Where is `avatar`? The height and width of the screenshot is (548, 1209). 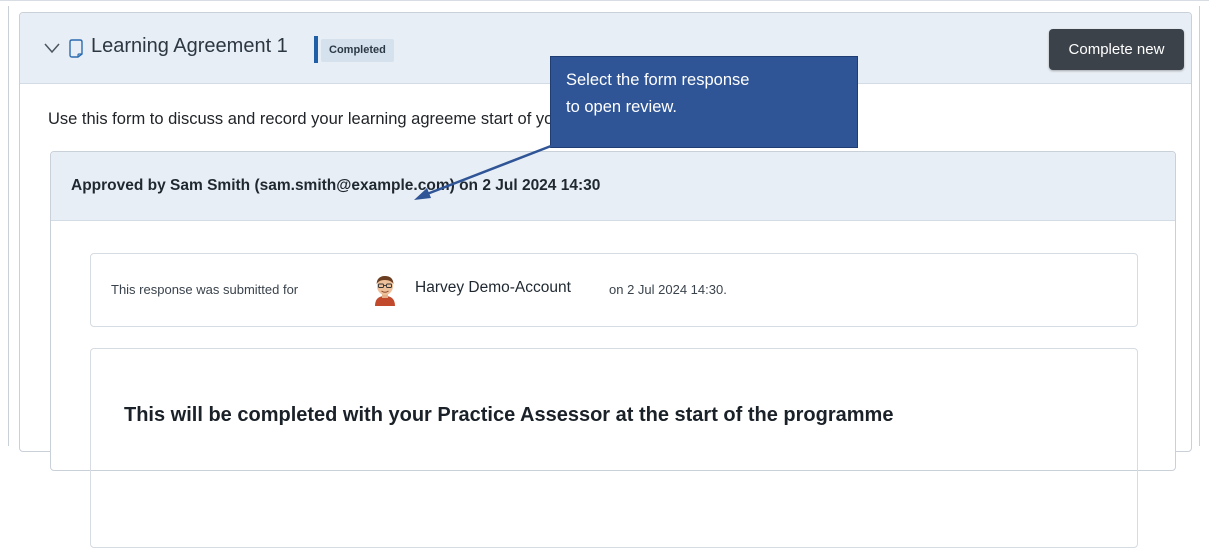 avatar is located at coordinates (385, 291).